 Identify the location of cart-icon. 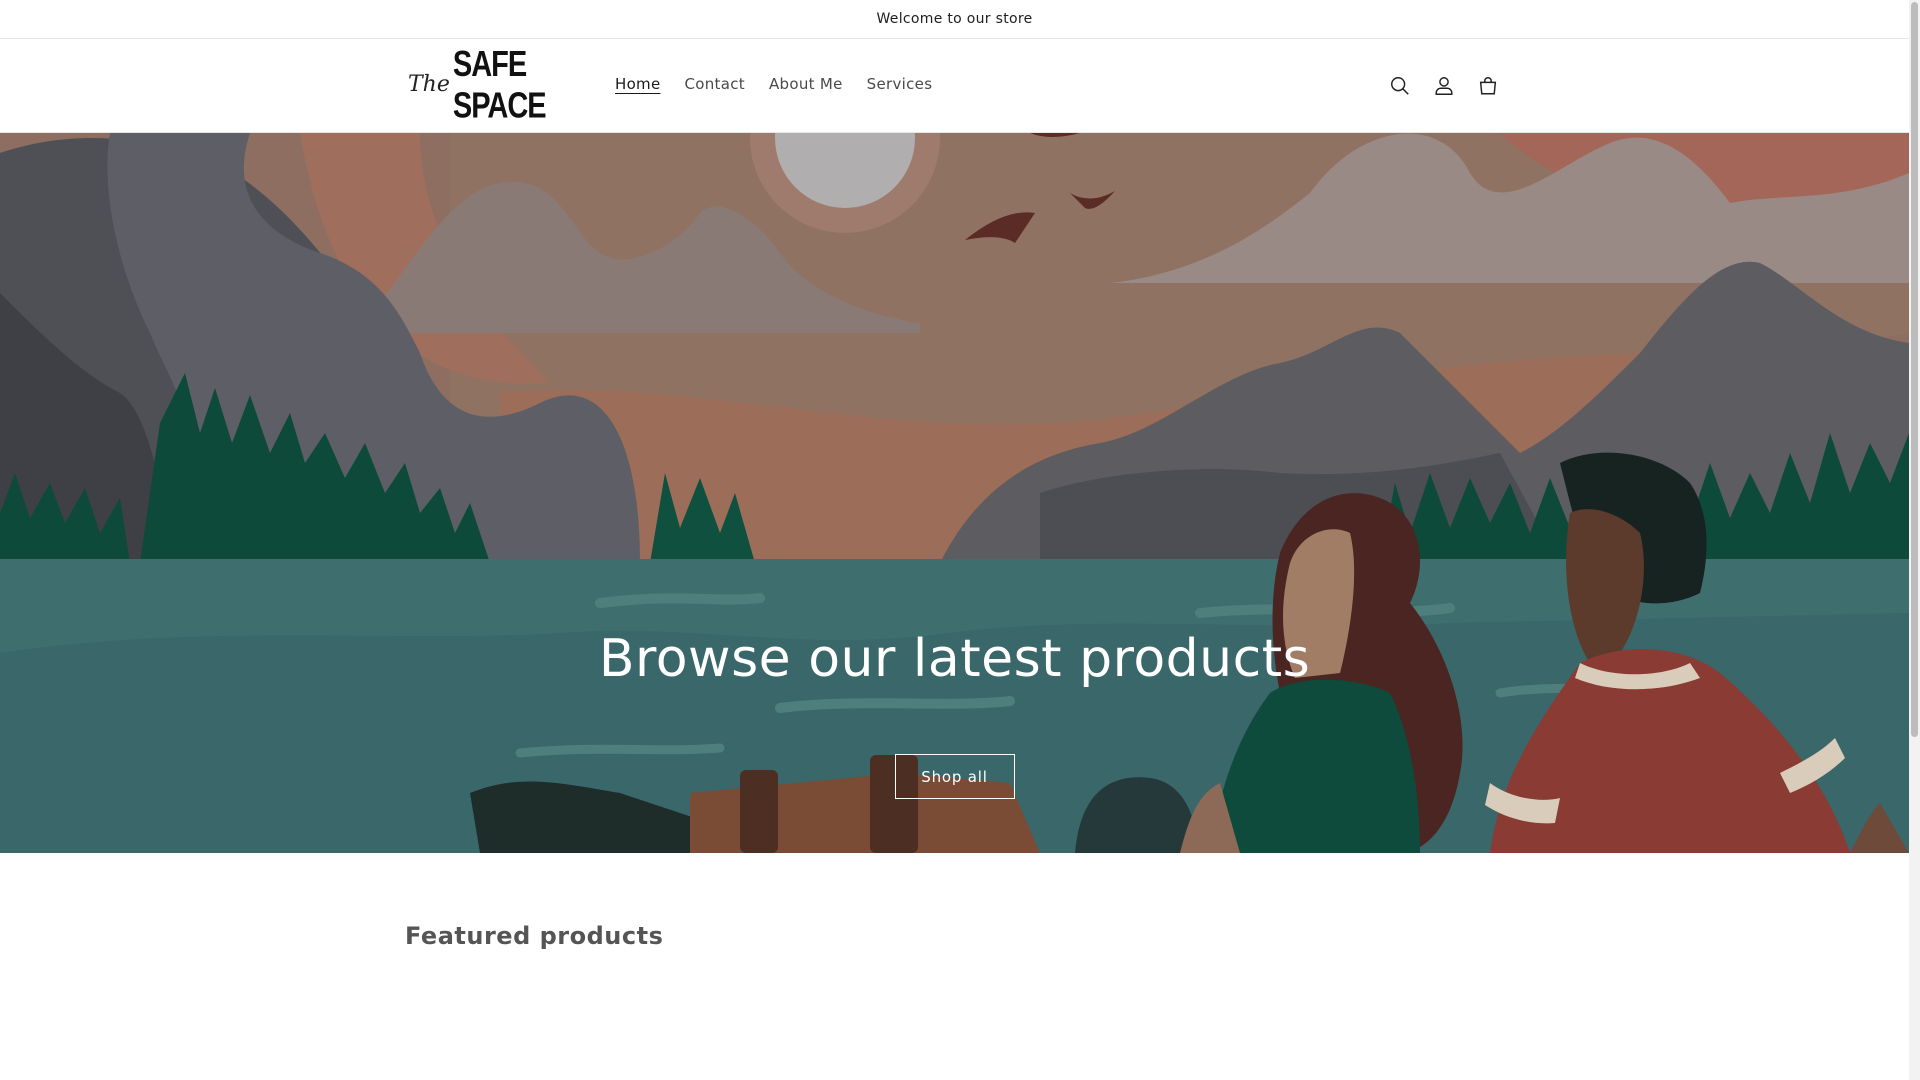
(1488, 86).